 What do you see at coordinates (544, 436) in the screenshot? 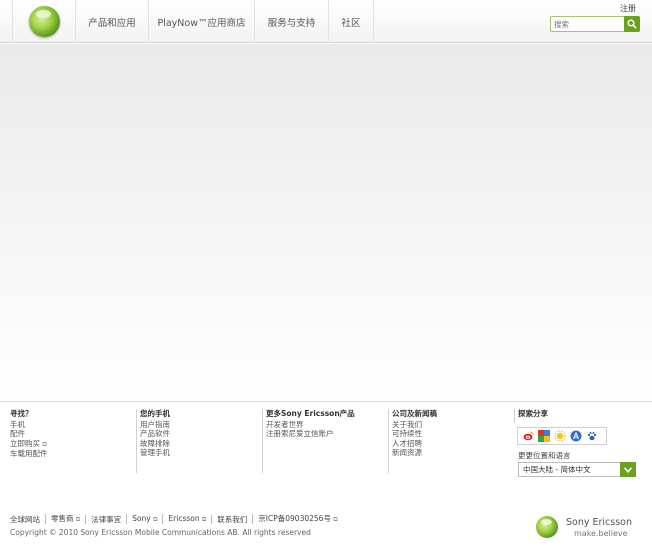
I see `google-icon` at bounding box center [544, 436].